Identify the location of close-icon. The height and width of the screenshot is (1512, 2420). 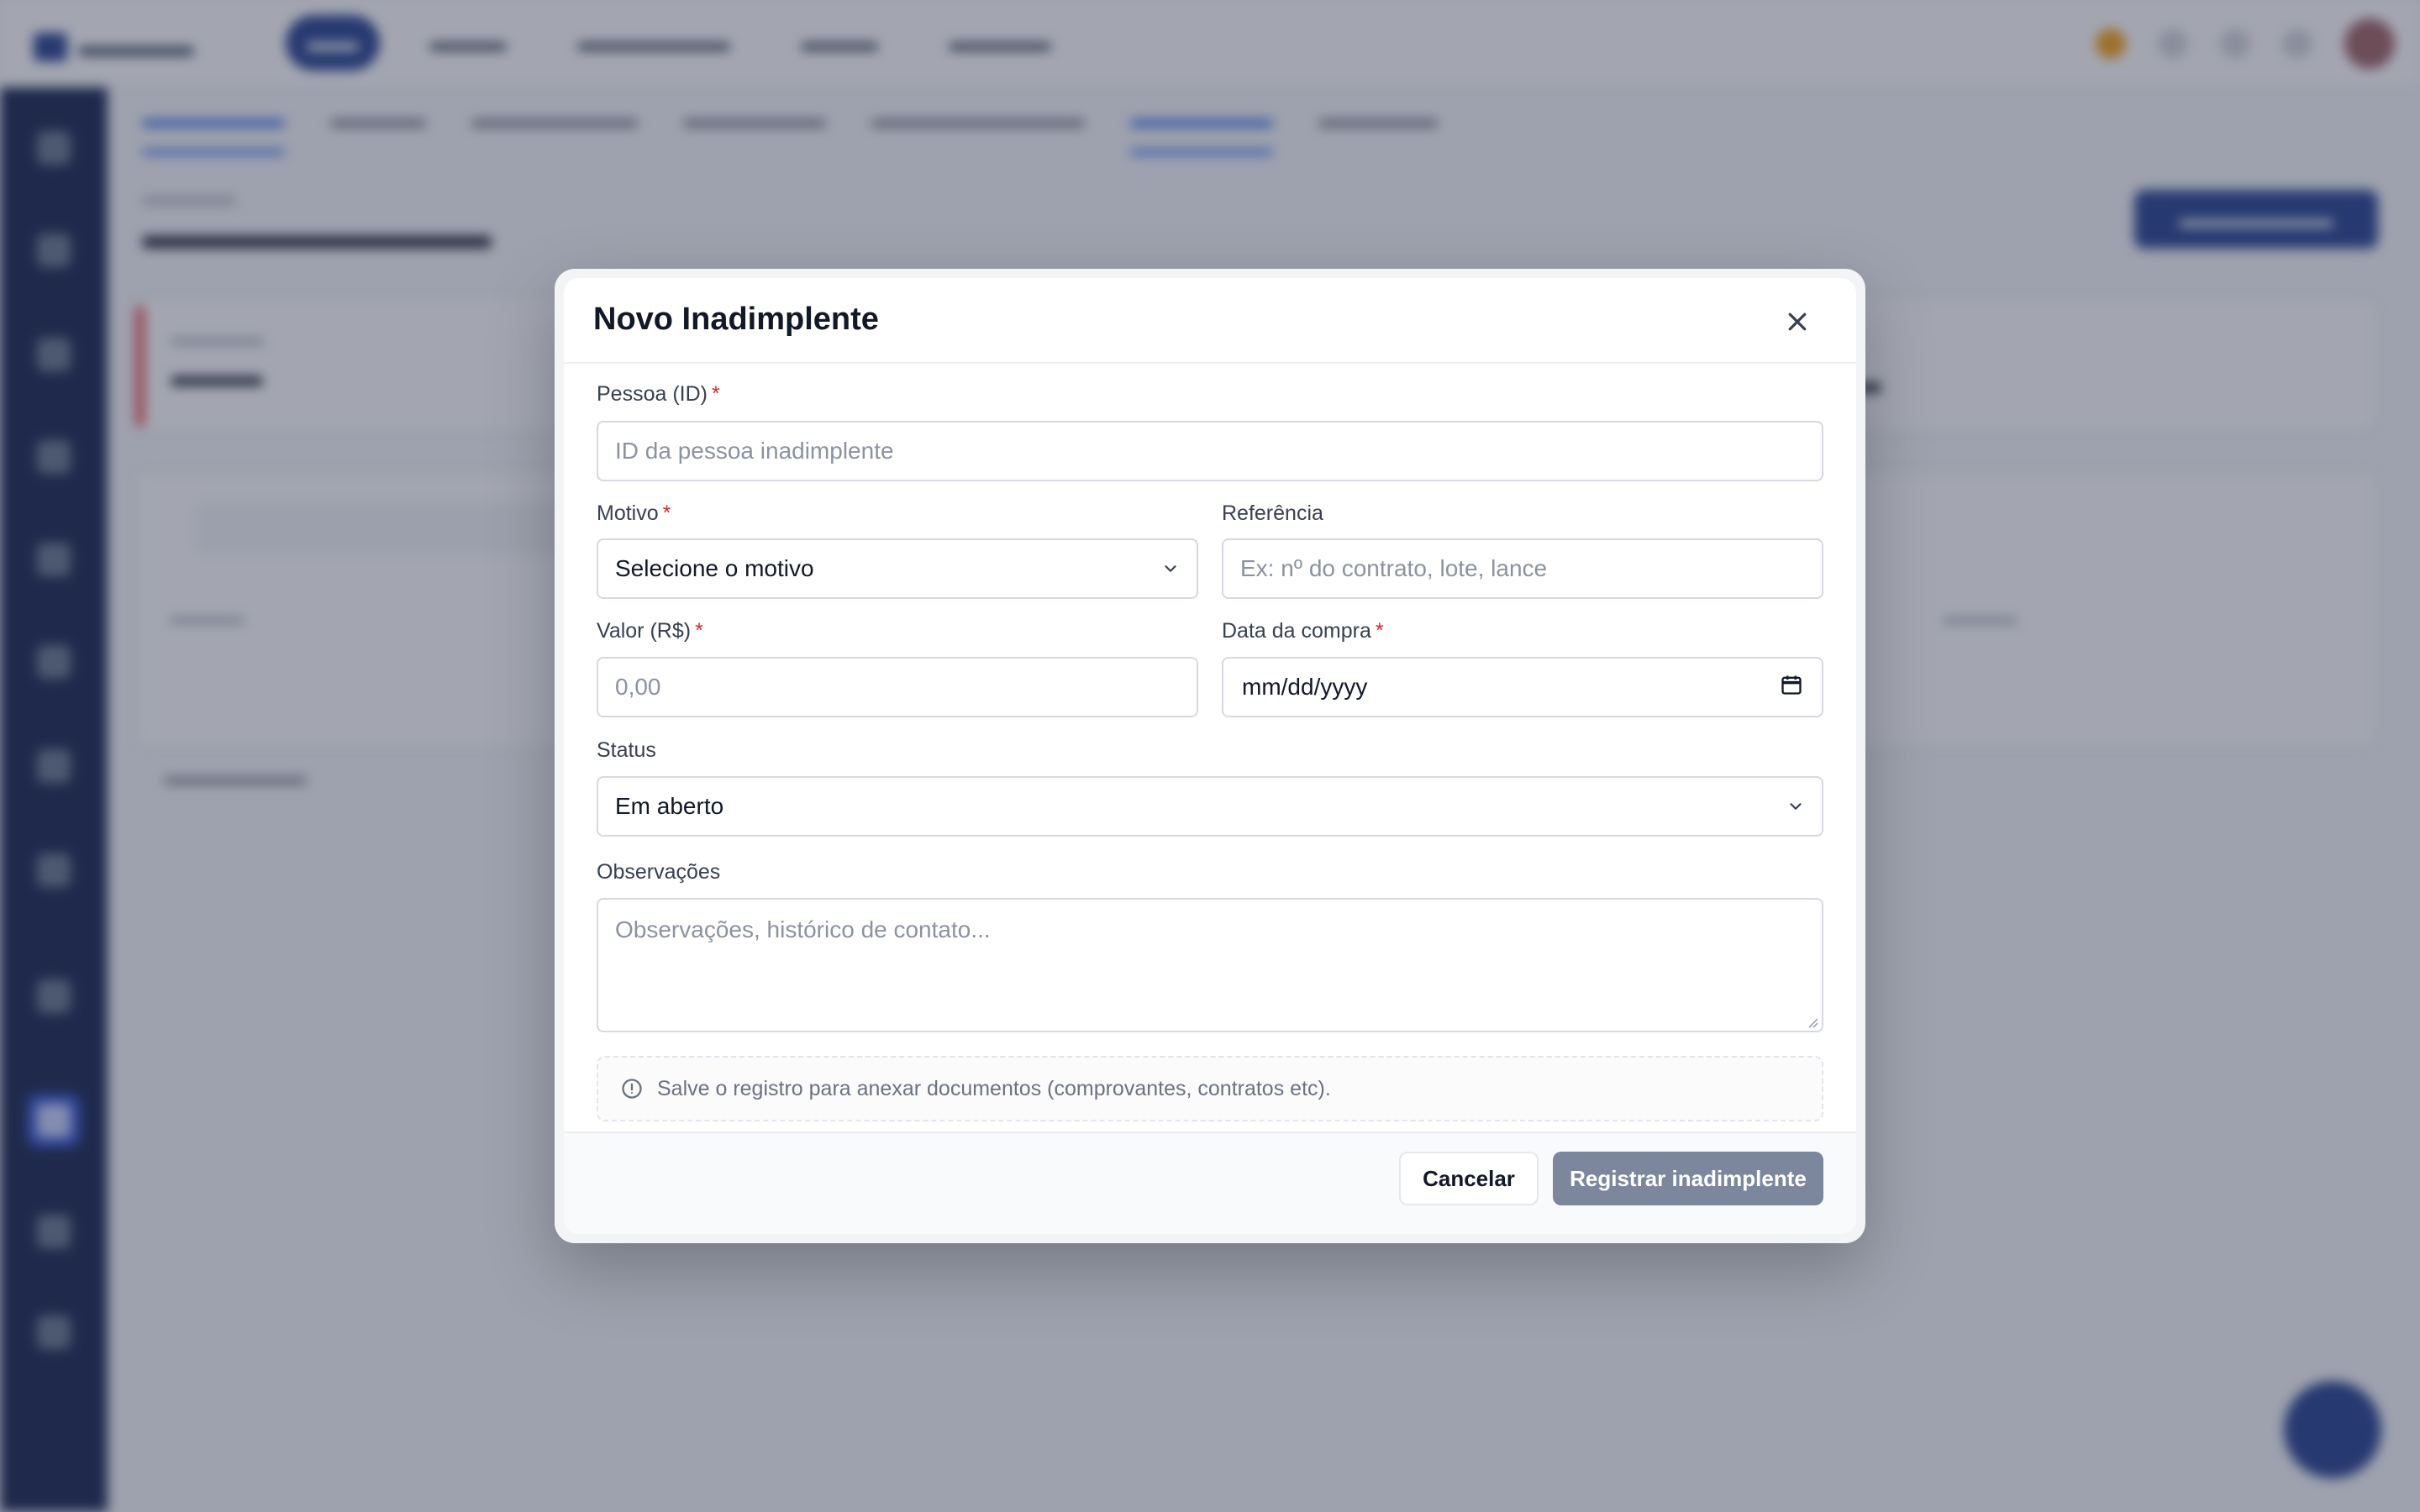
(1798, 321).